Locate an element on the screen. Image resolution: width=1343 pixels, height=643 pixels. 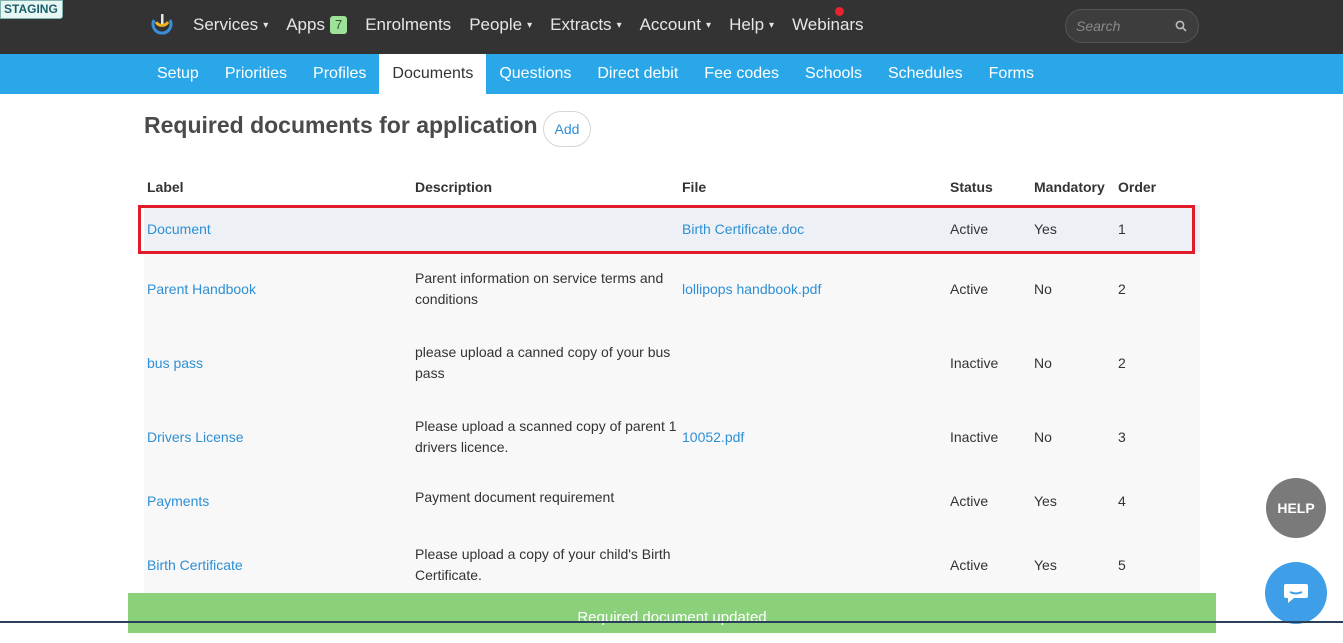
cell-order: 3 is located at coordinates (1158, 437).